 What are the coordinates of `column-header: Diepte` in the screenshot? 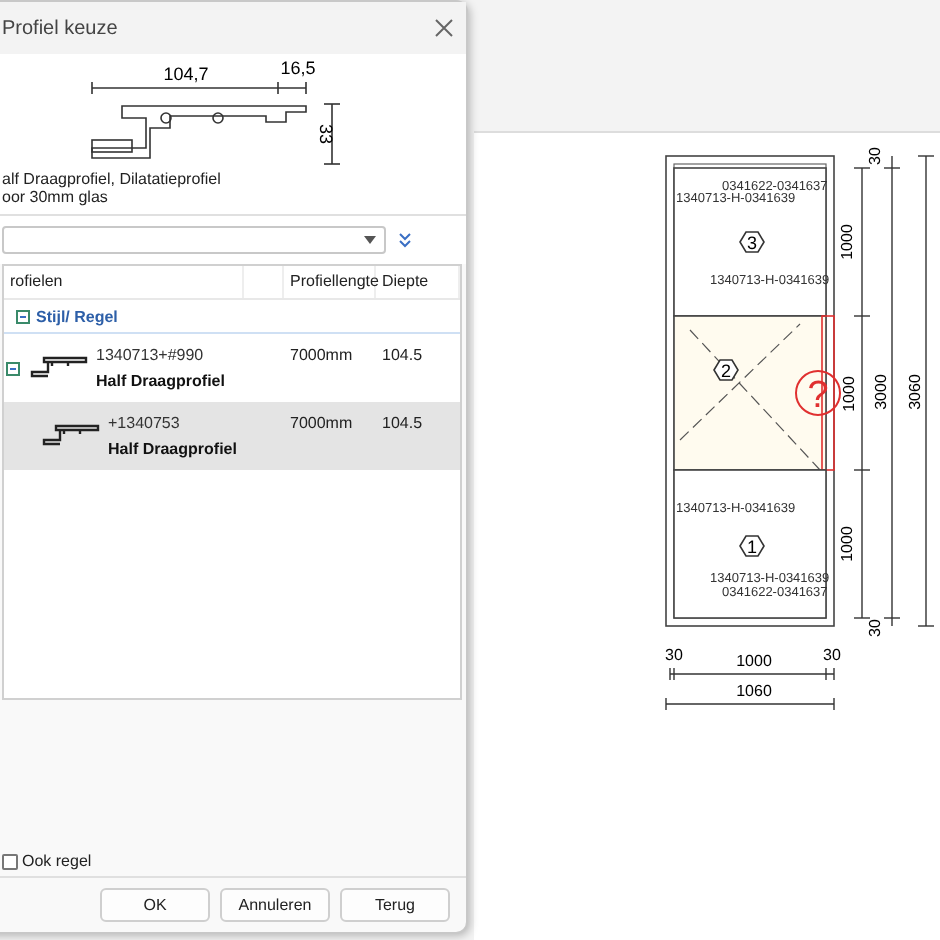 It's located at (418, 282).